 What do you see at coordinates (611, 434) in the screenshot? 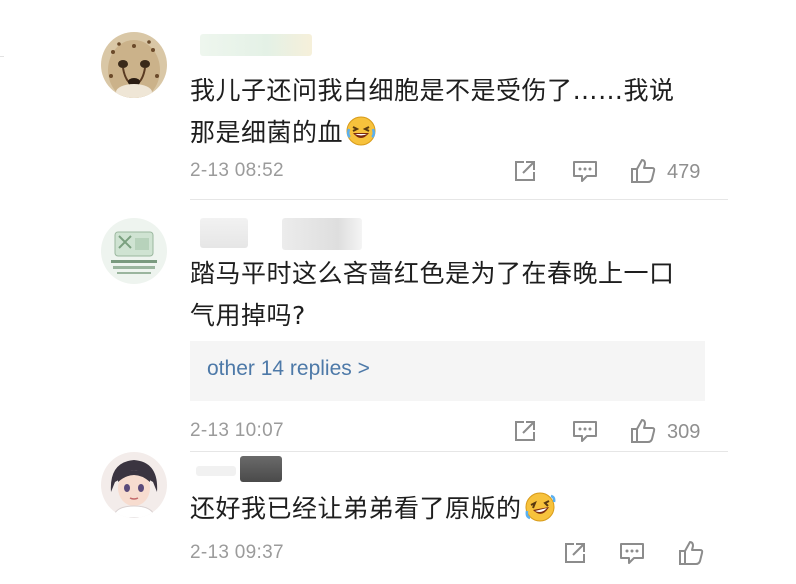
I see `comment-actions: 309` at bounding box center [611, 434].